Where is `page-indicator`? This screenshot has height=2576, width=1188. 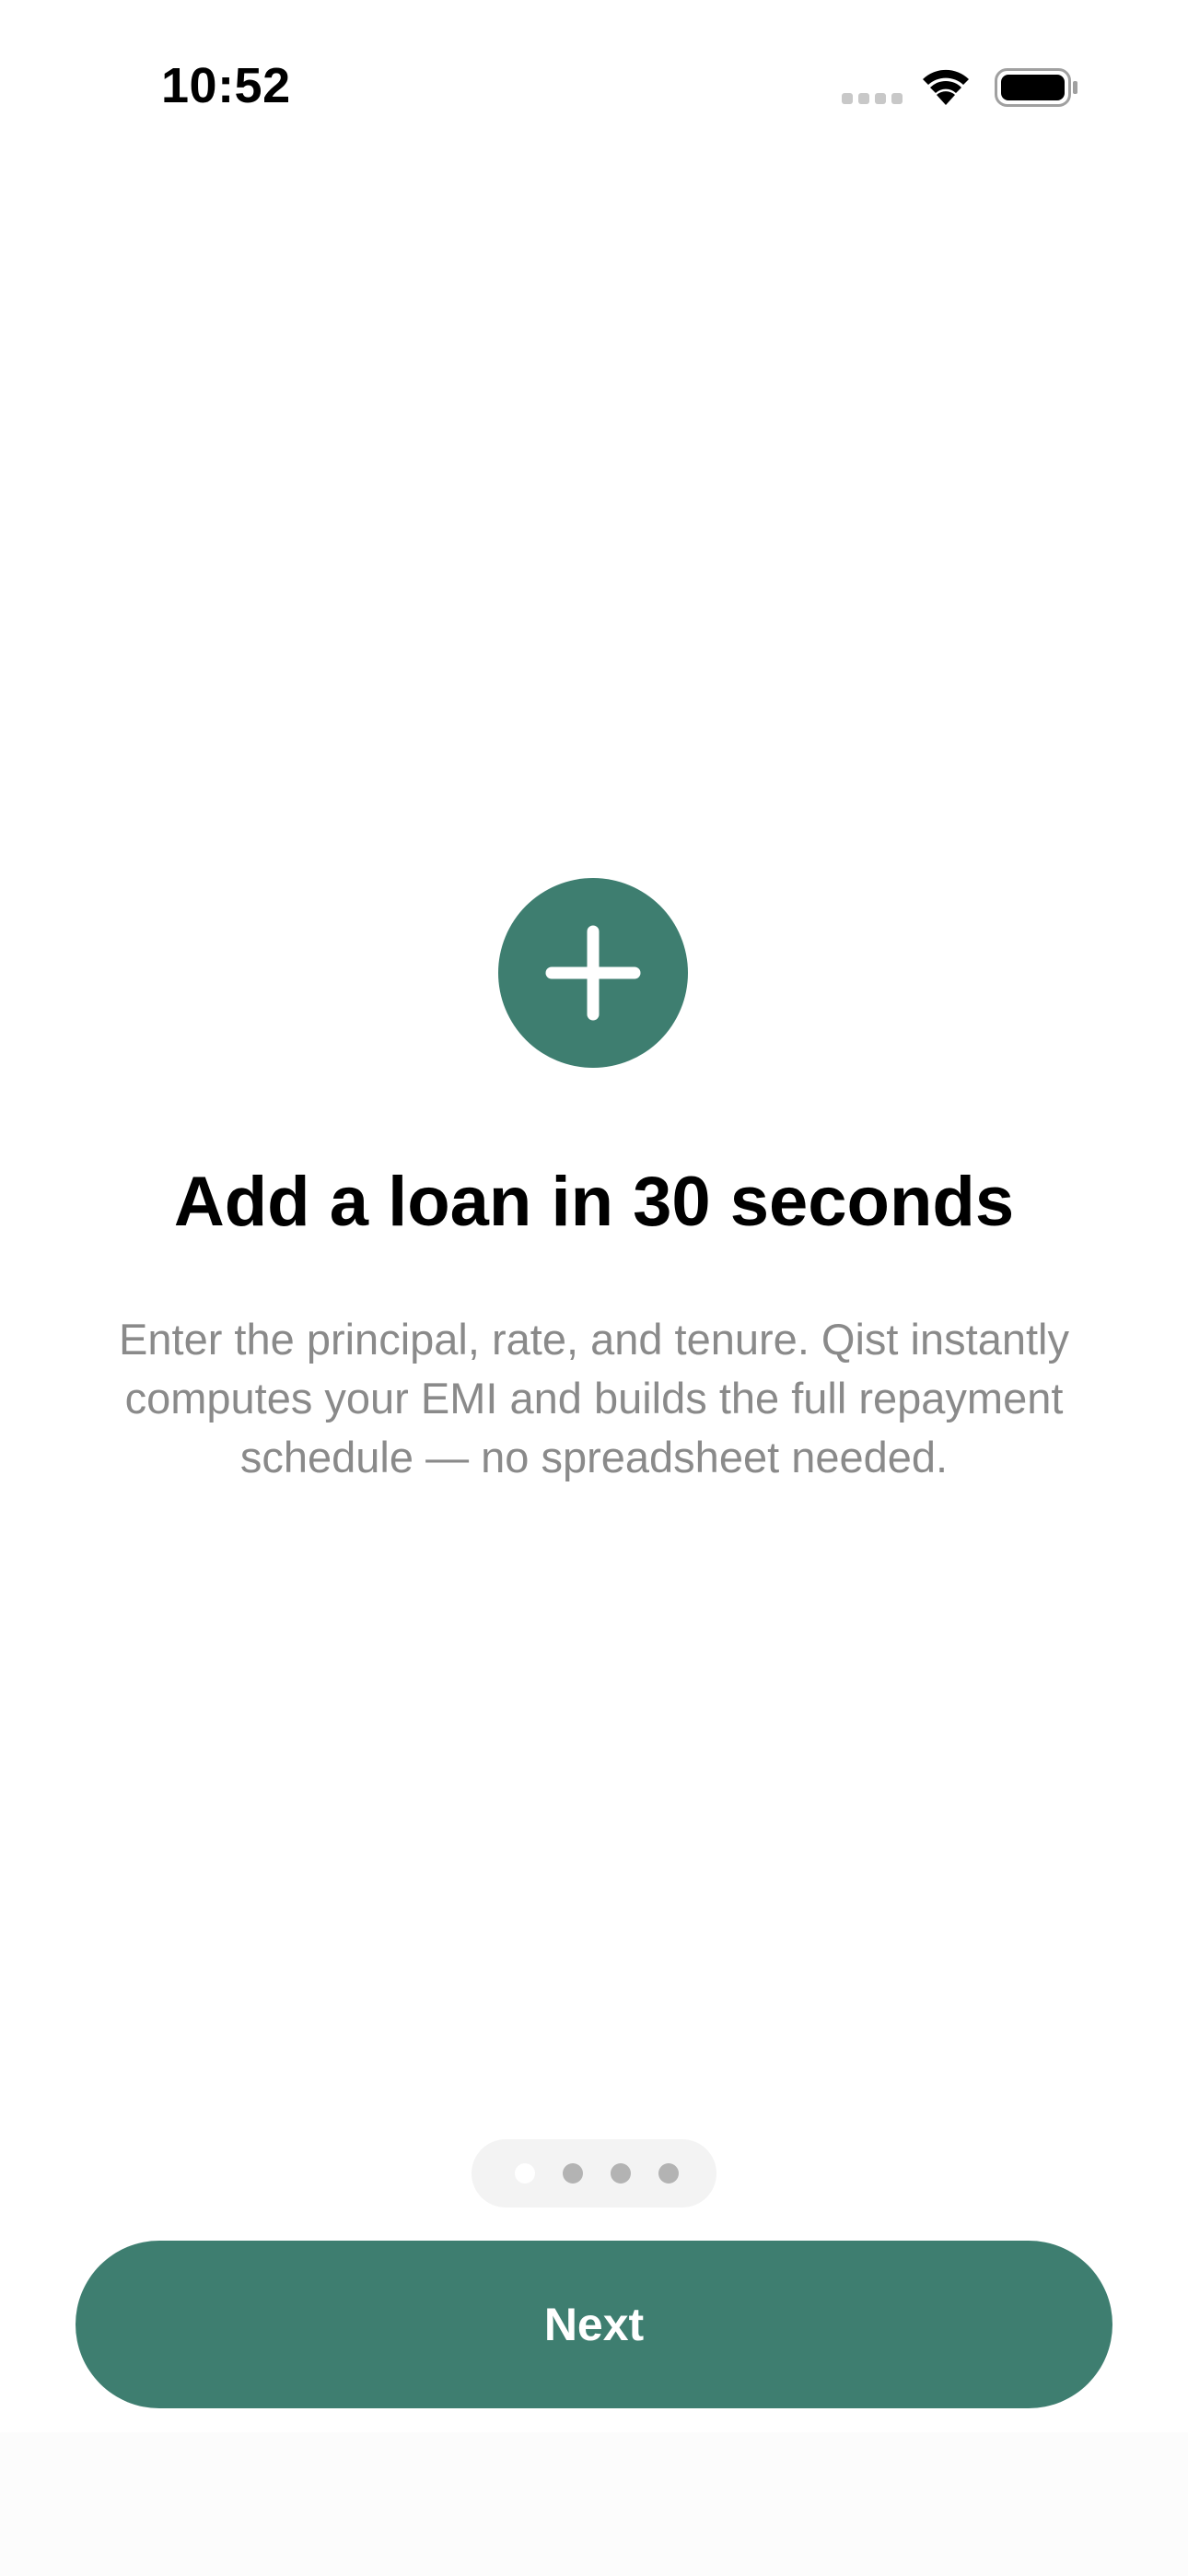
page-indicator is located at coordinates (594, 2173).